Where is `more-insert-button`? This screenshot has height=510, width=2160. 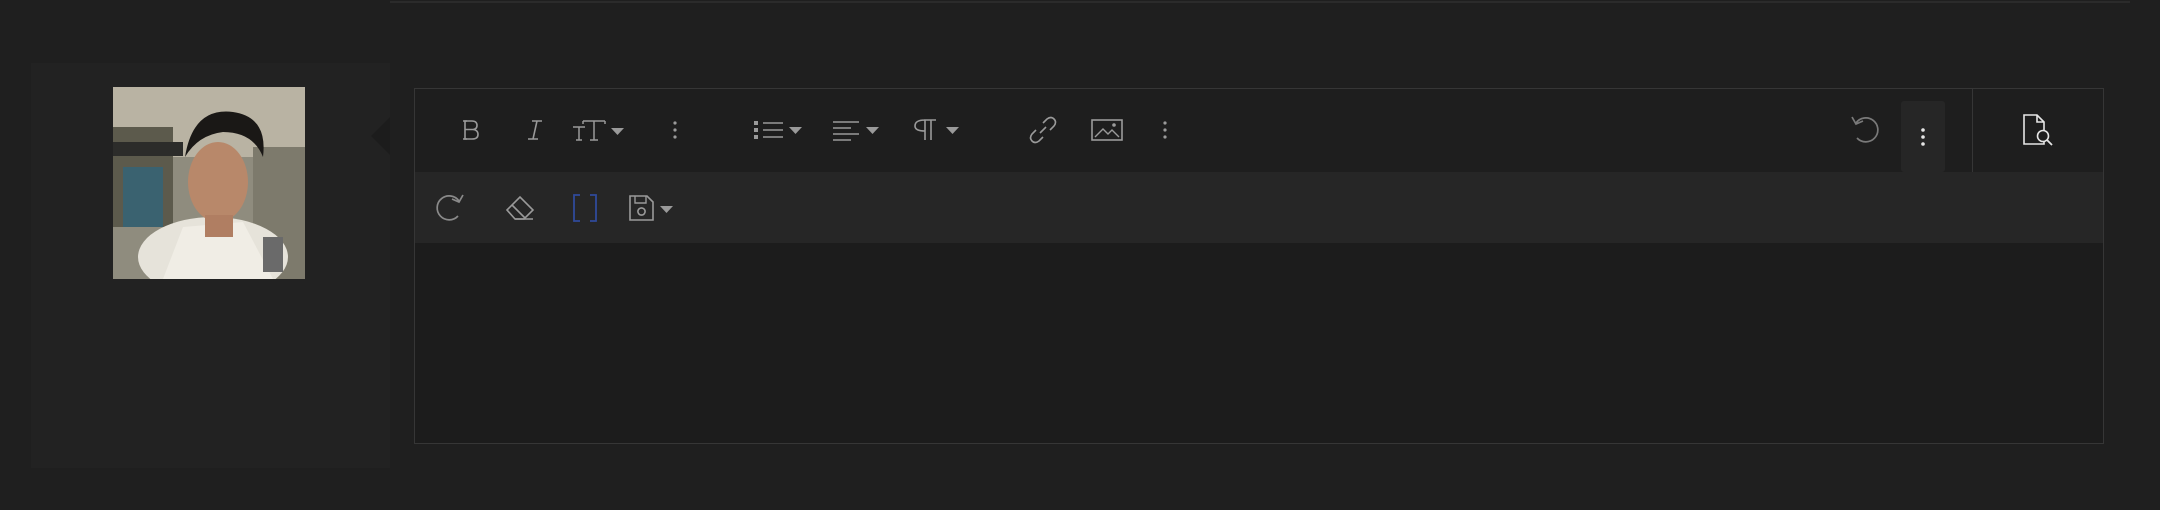 more-insert-button is located at coordinates (1165, 130).